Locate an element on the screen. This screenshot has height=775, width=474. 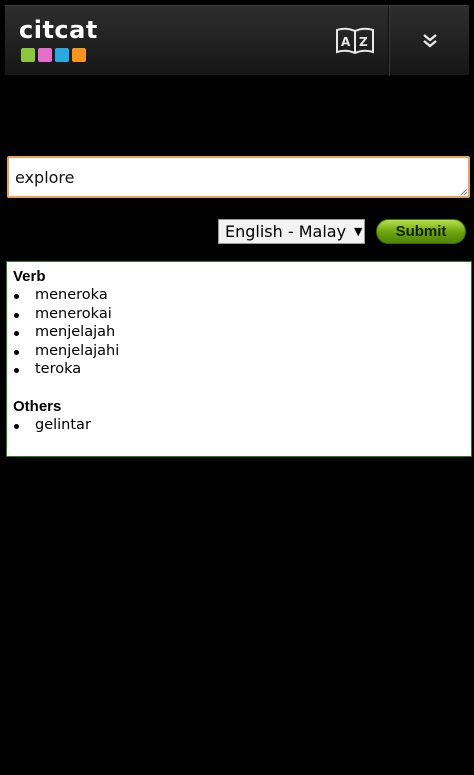
double-chevron-down-icon is located at coordinates (430, 41).